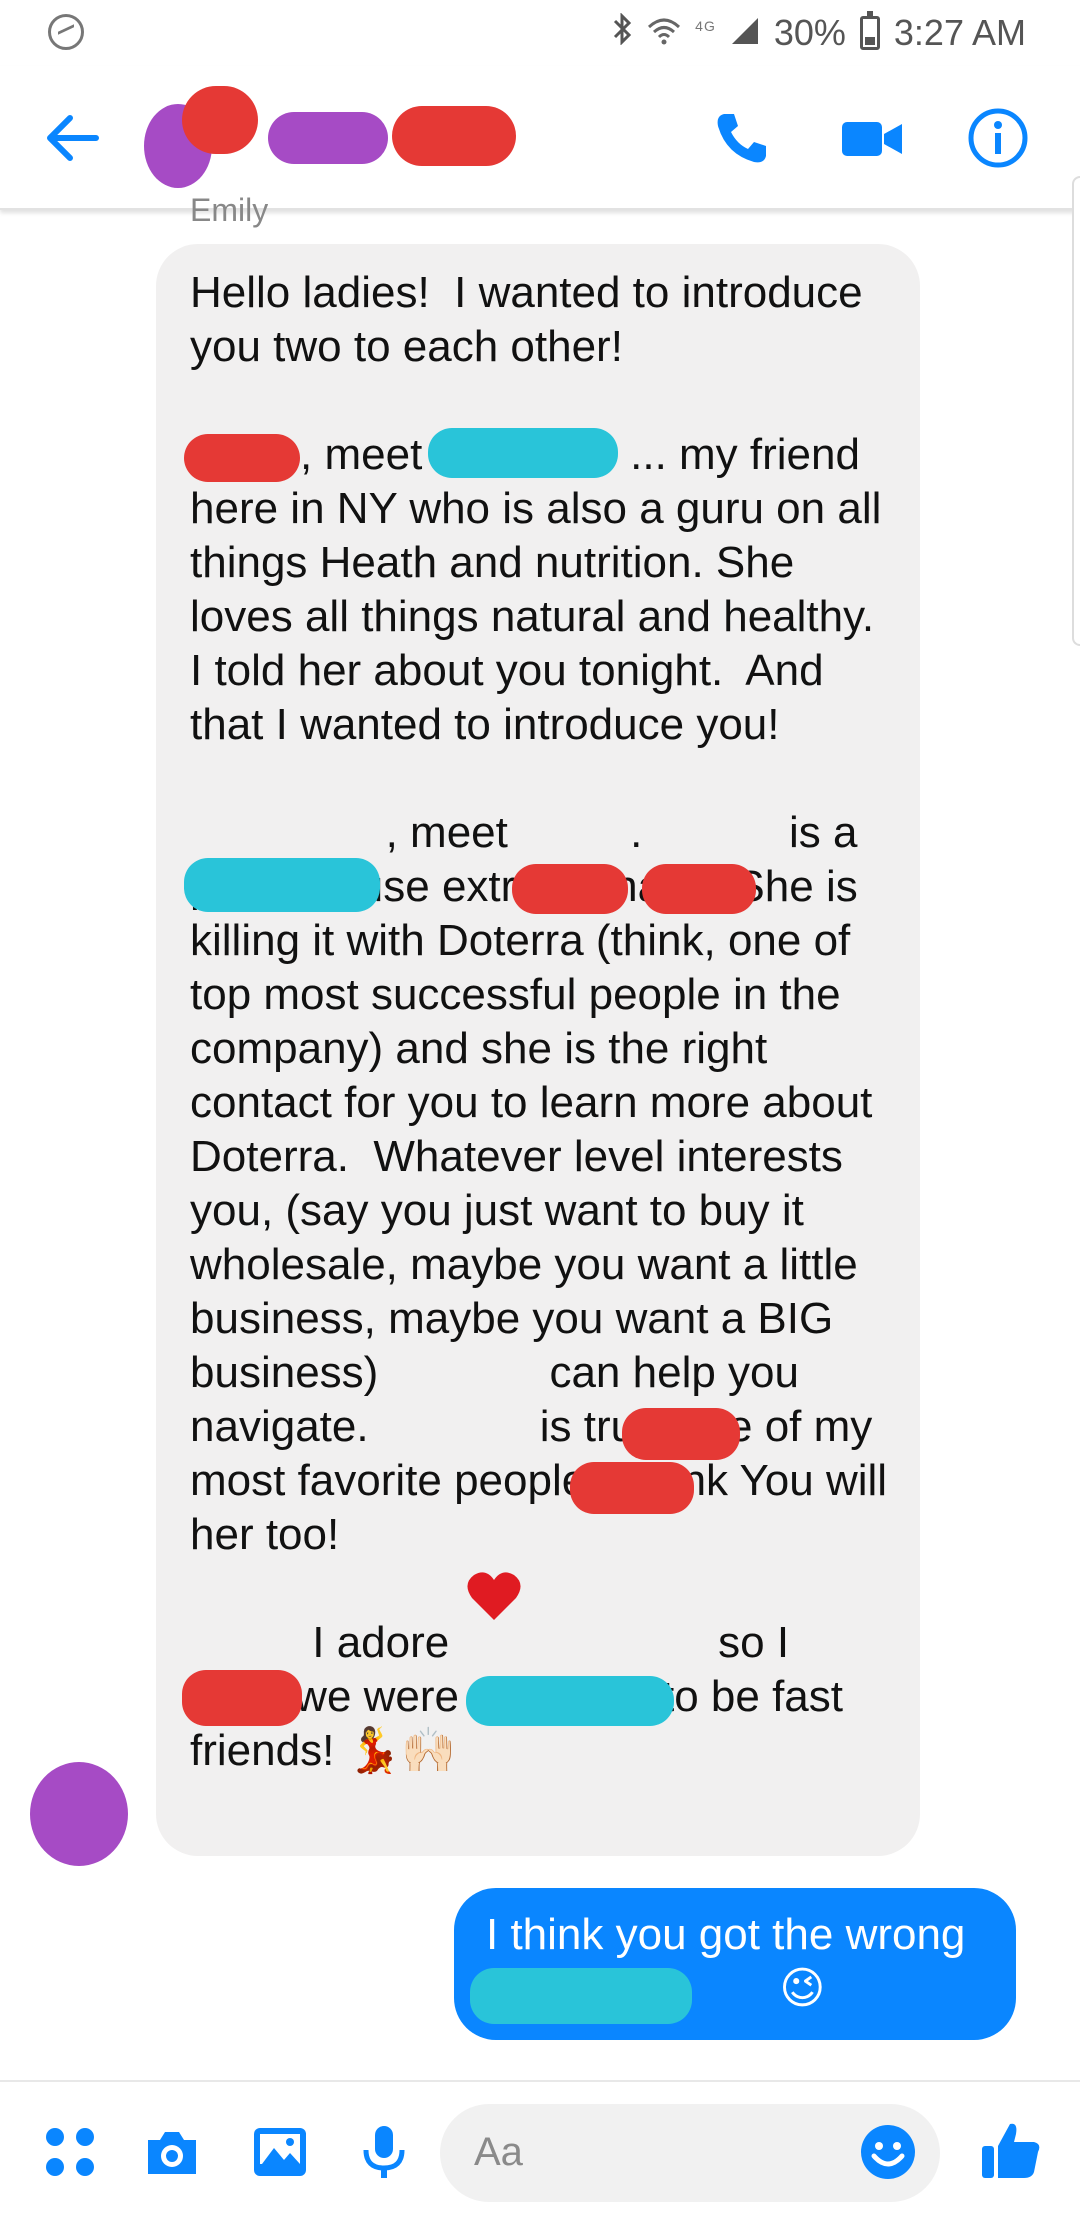 The height and width of the screenshot is (2220, 1080). I want to click on message-input, so click(690, 2153).